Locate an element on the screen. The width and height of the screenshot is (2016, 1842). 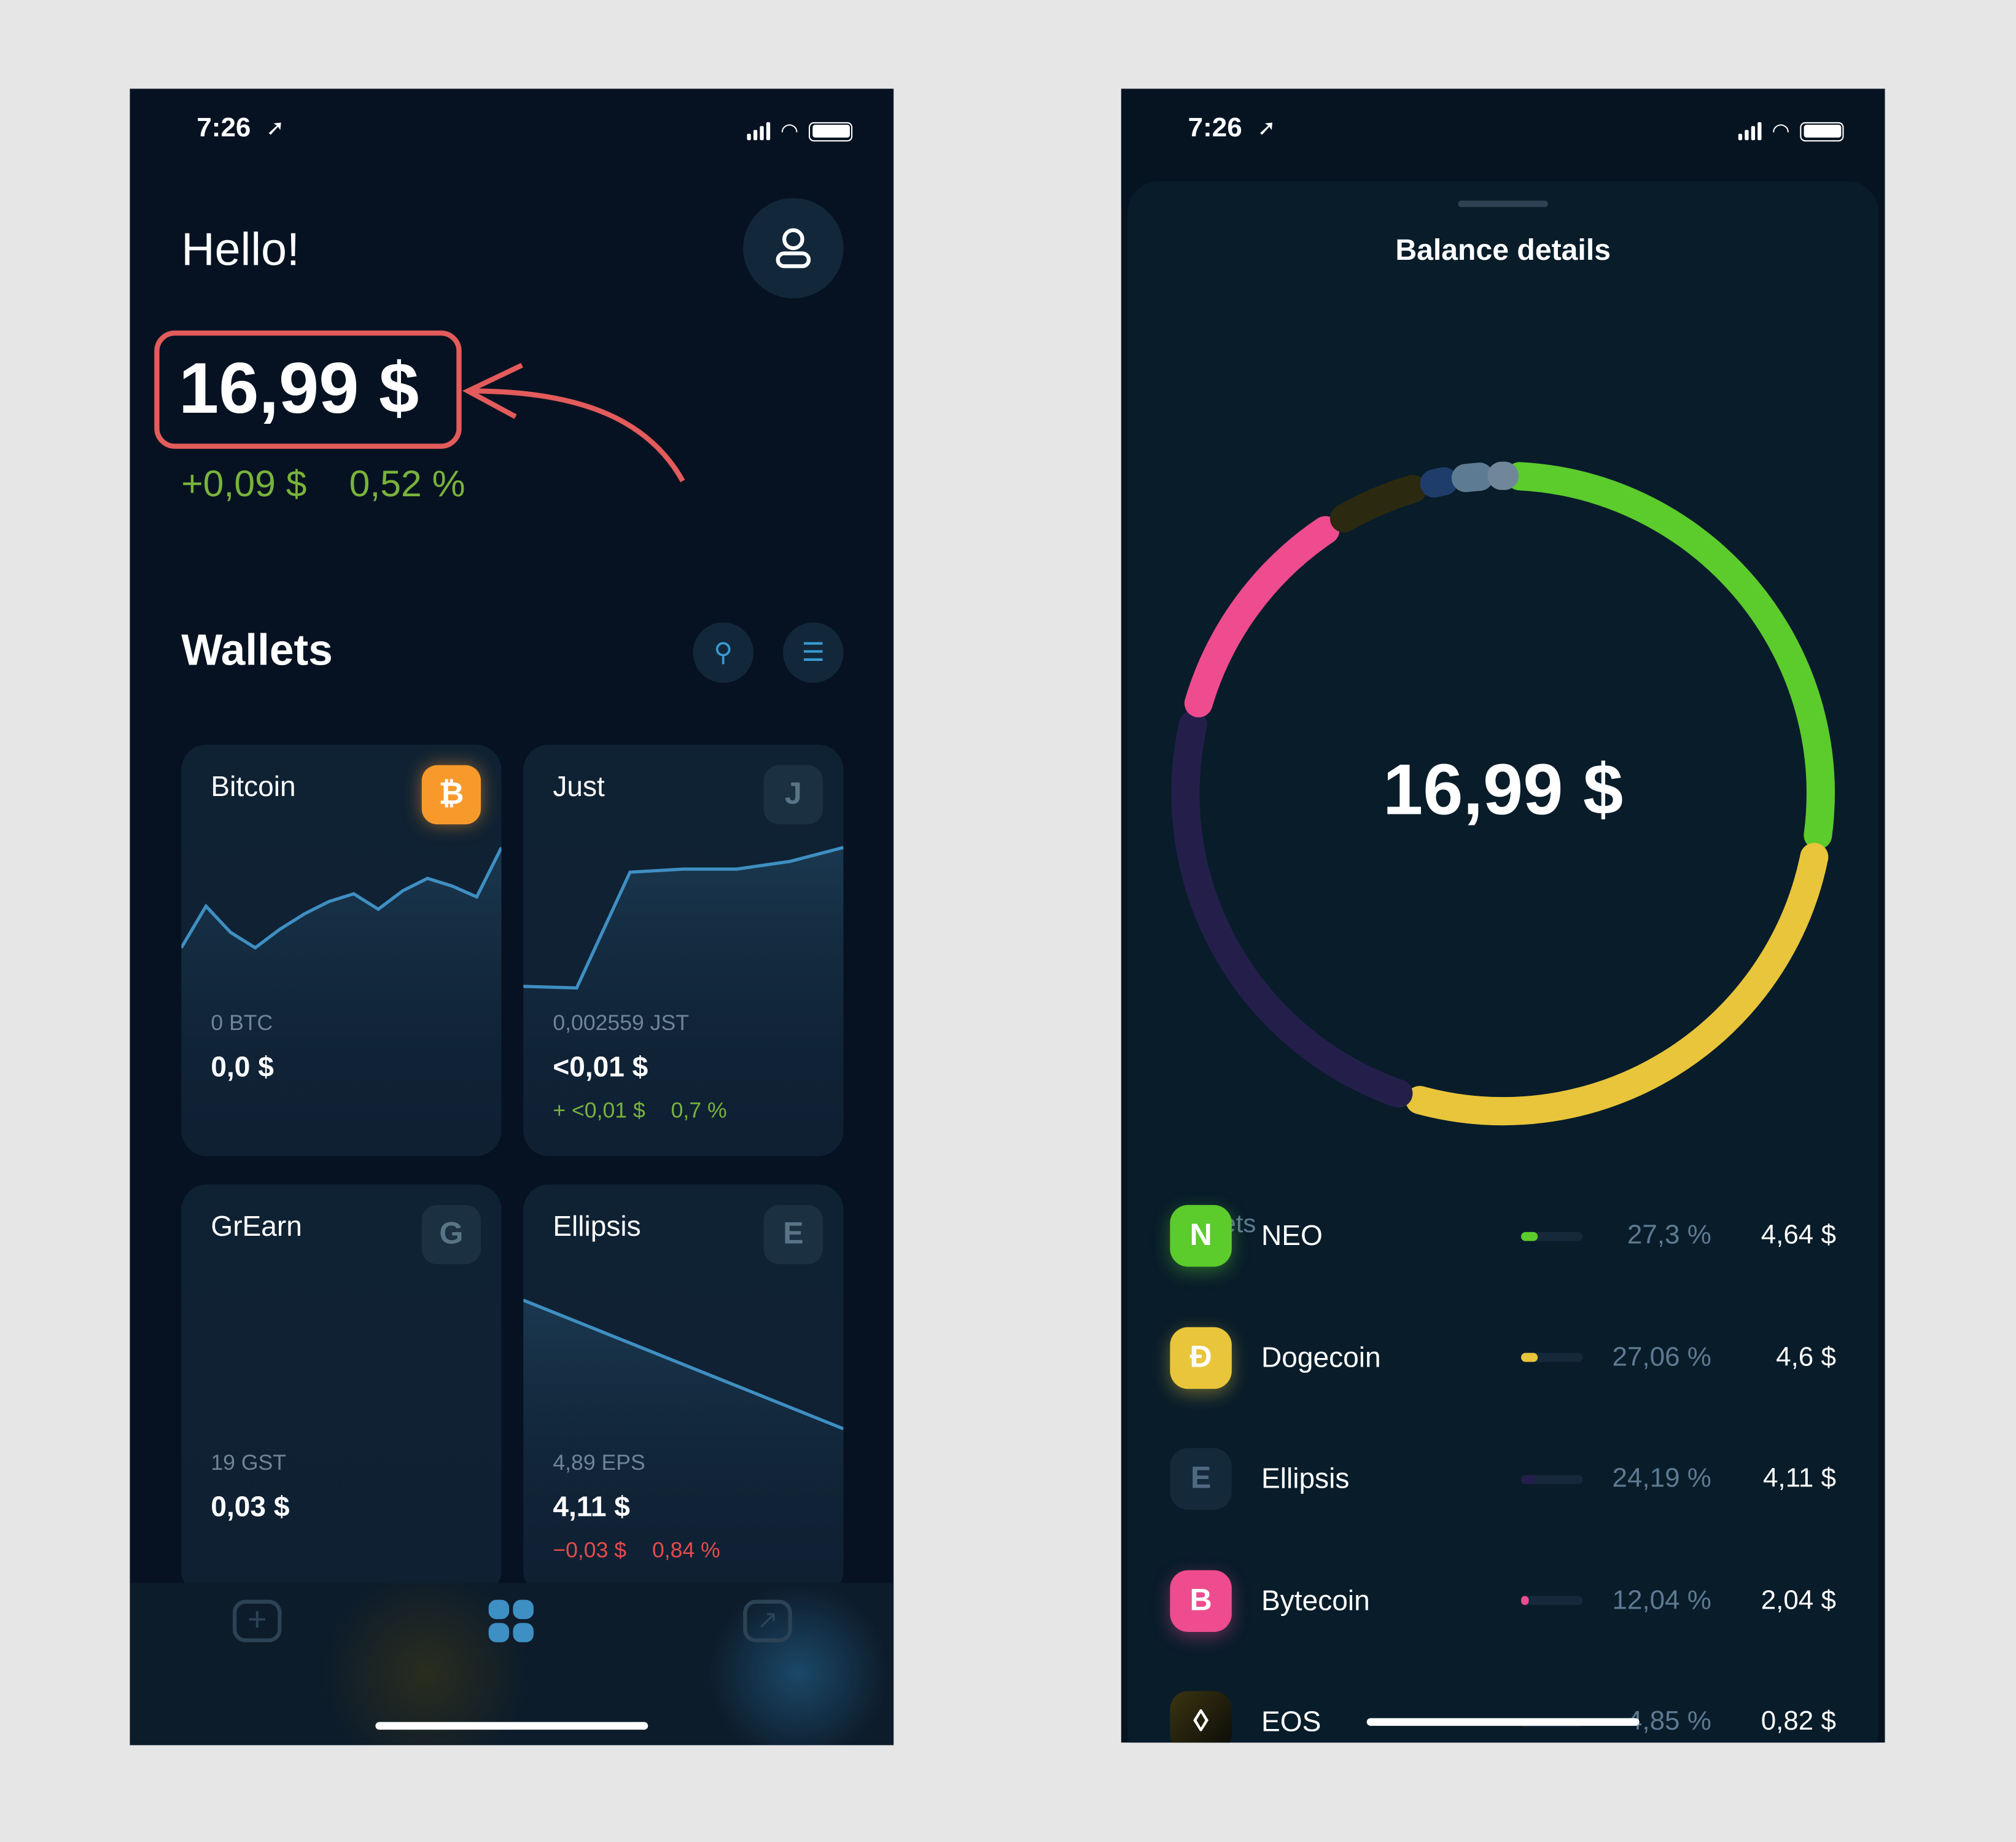
donut-segment-bytecoin is located at coordinates (1262, 616).